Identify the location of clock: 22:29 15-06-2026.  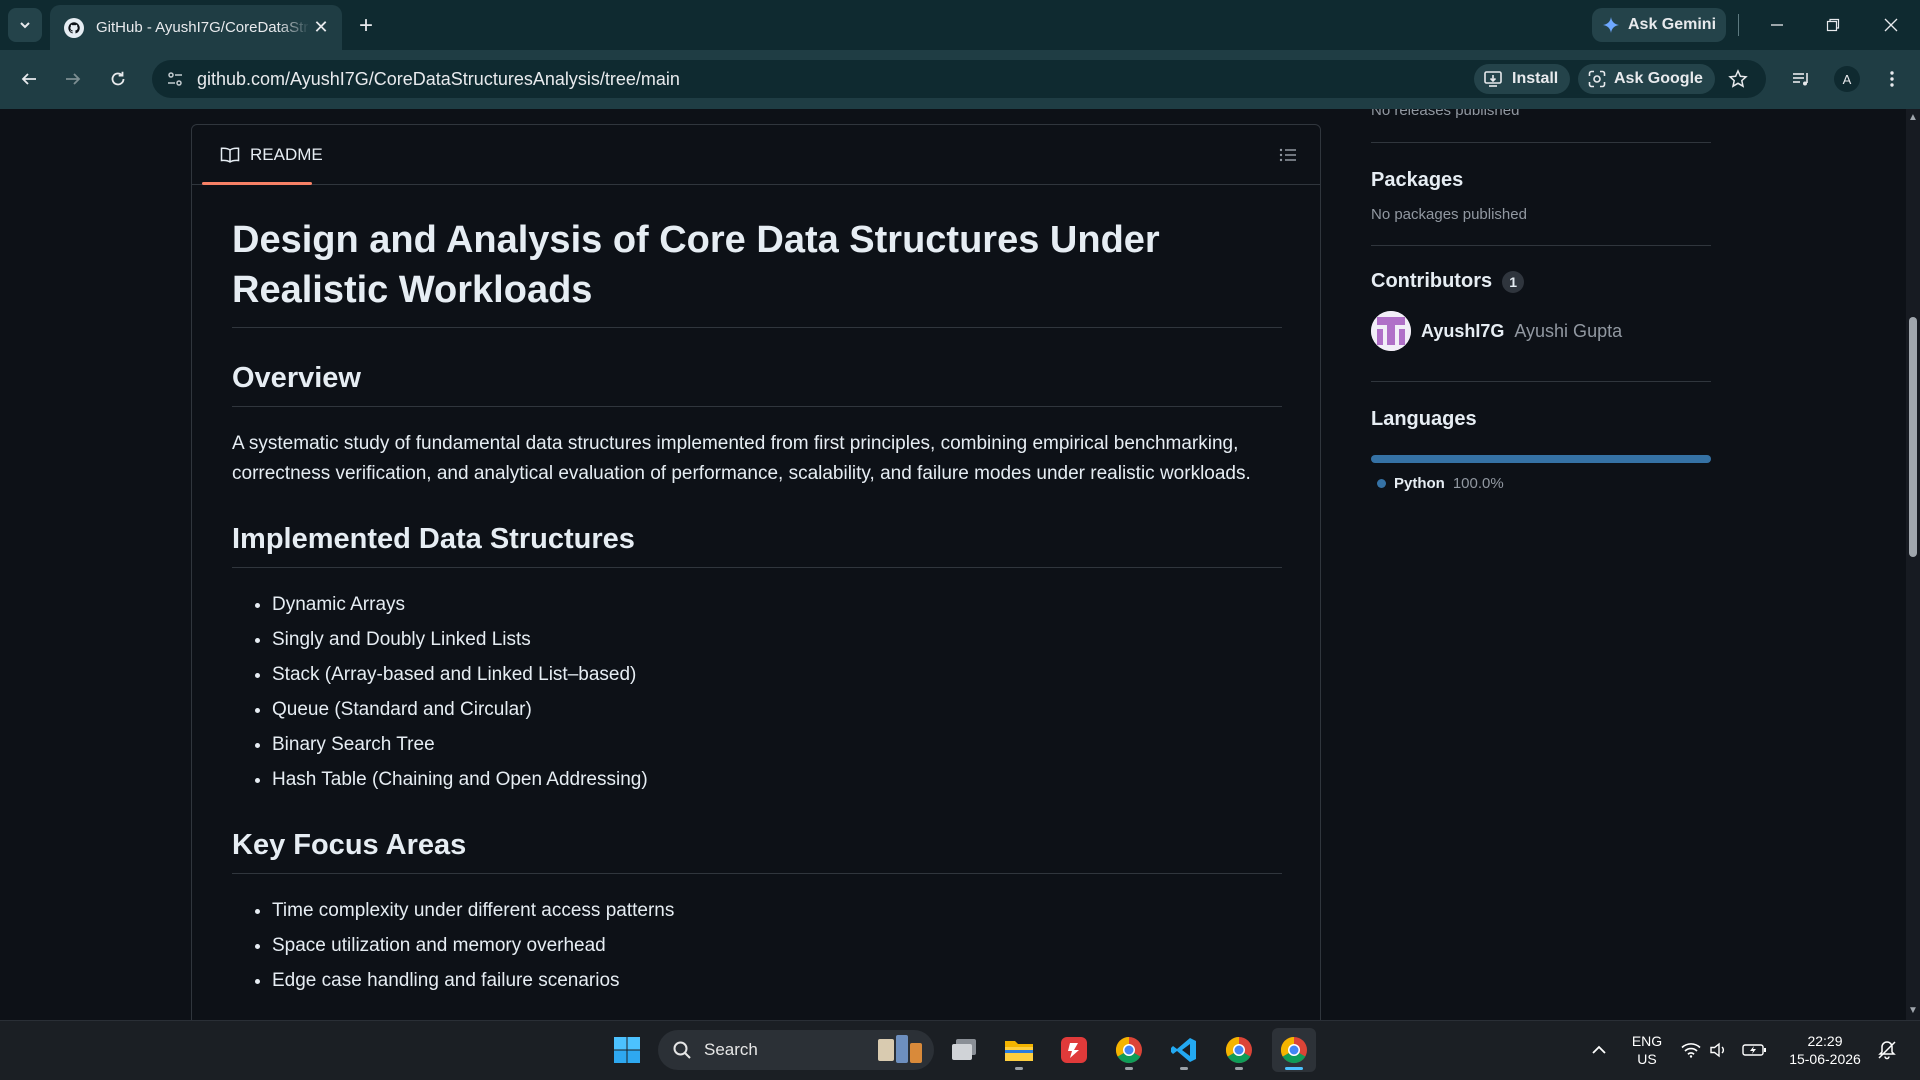
(1825, 1050).